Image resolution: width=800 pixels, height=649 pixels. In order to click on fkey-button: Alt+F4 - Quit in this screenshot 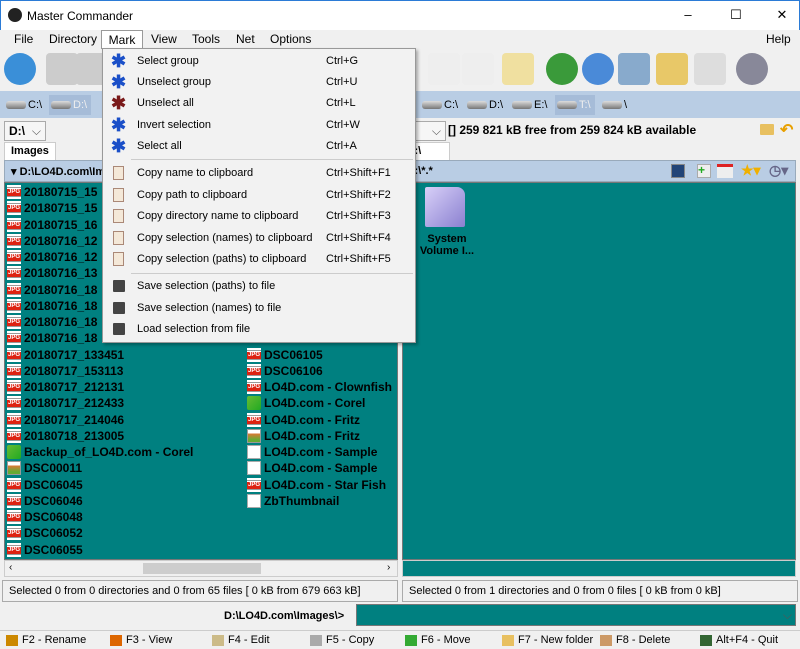, I will do `click(739, 640)`.